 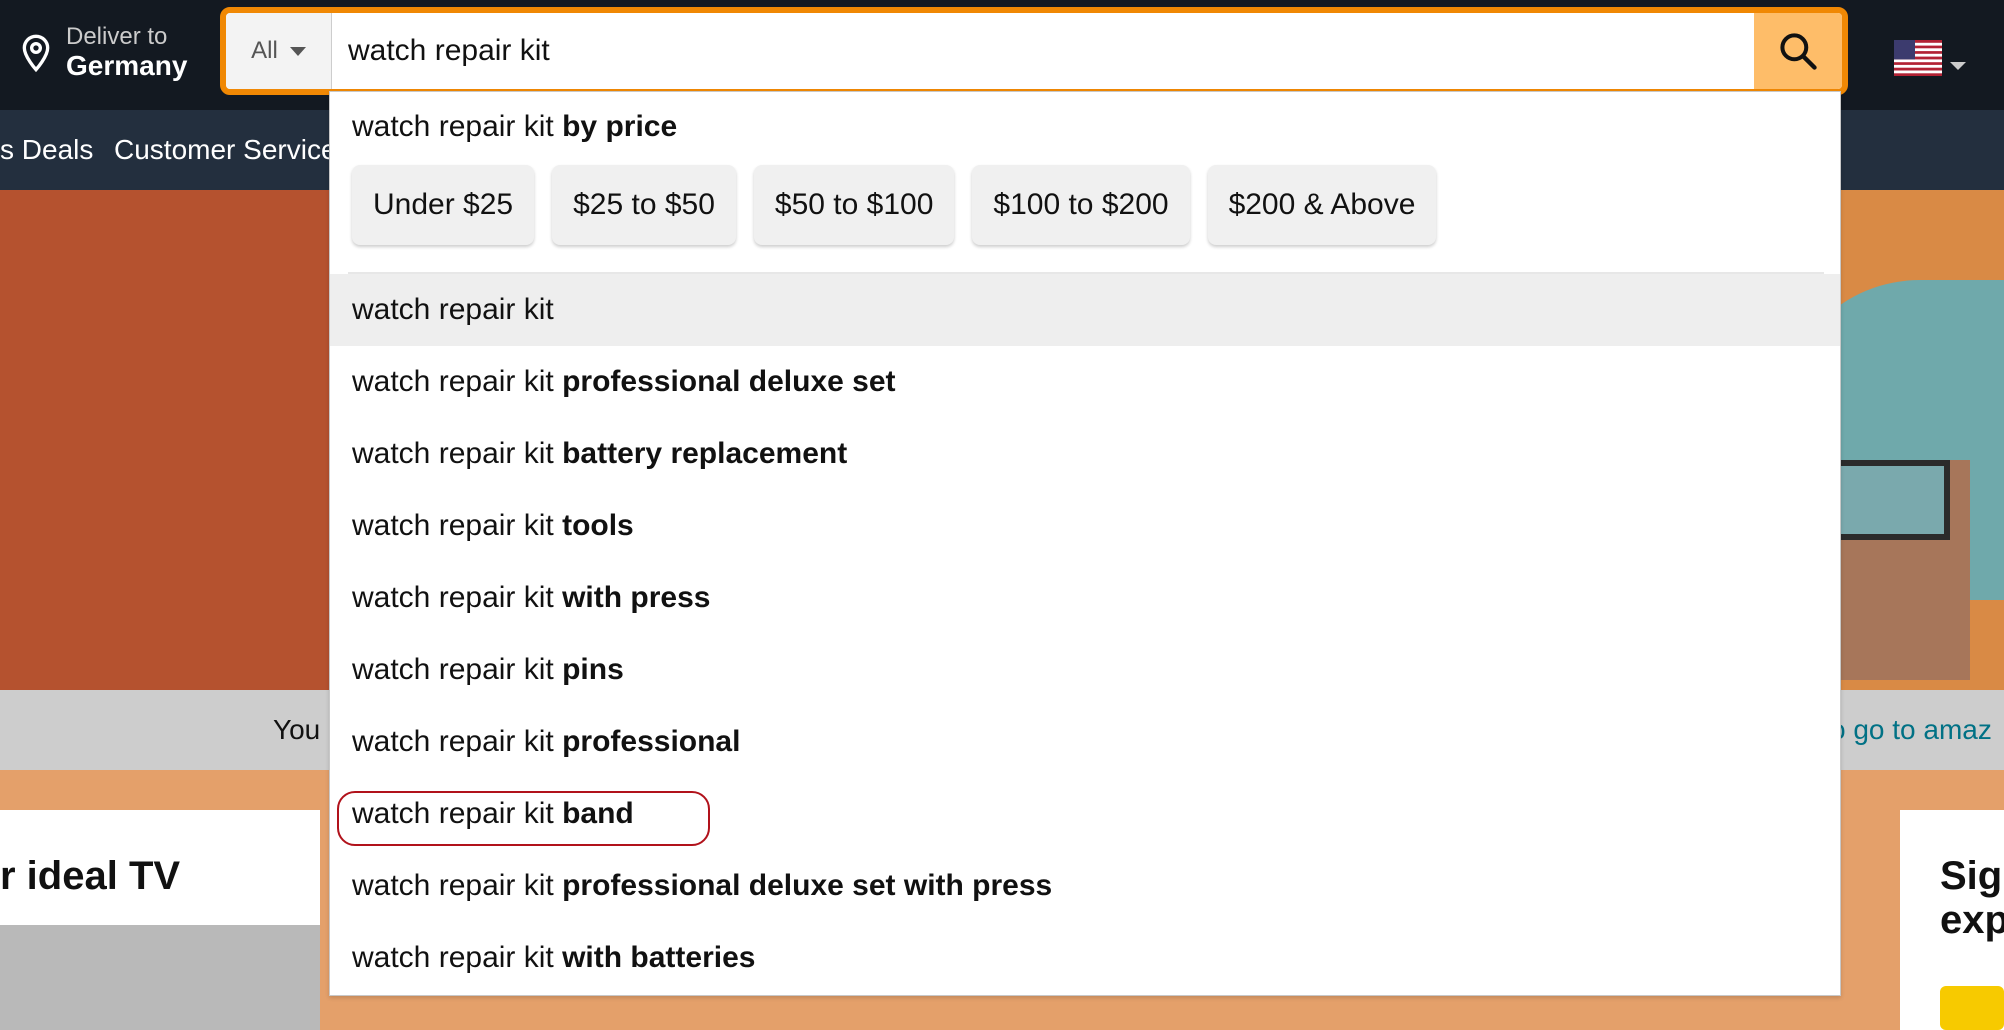 What do you see at coordinates (1085, 310) in the screenshot?
I see `suggestion-item: watch repair kit` at bounding box center [1085, 310].